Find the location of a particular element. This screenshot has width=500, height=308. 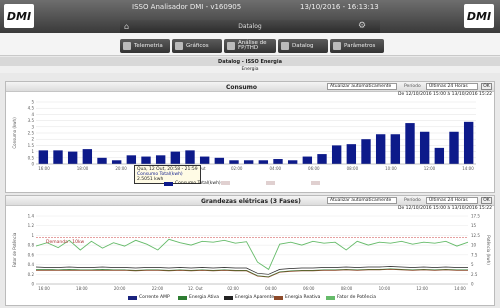

x-tick-label: 06:00 is located at coordinates (314, 168).